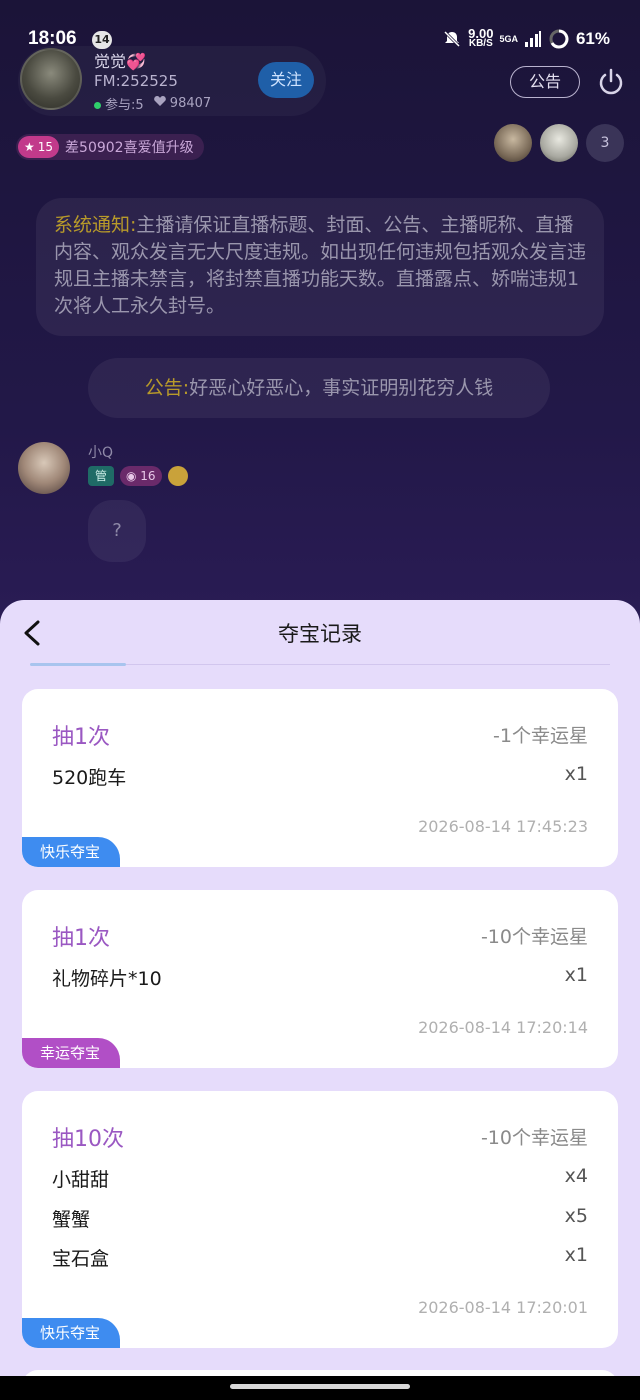 The height and width of the screenshot is (1400, 640). What do you see at coordinates (97, 105) in the screenshot?
I see `online-dot-icon` at bounding box center [97, 105].